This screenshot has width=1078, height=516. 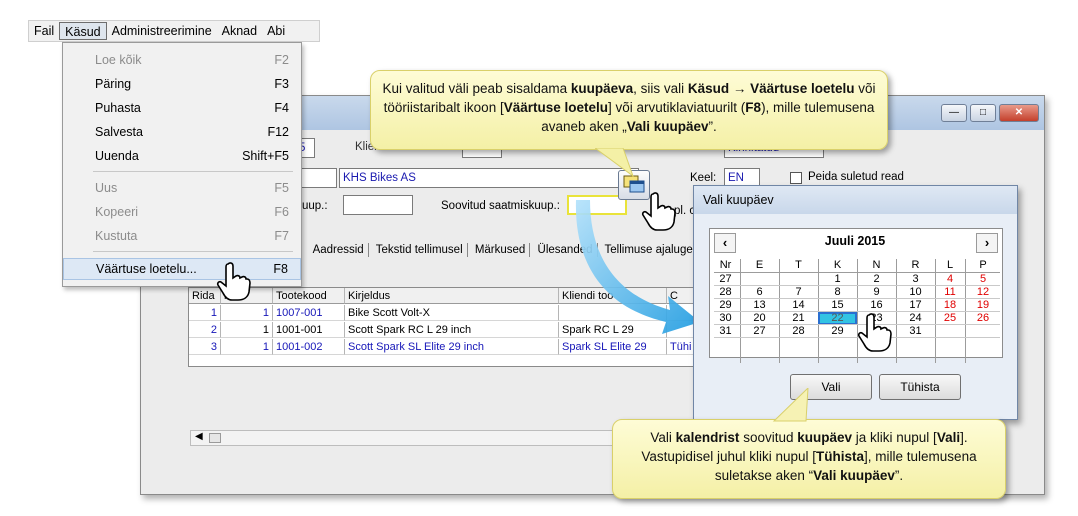 I want to click on tuhista-button: Tühista, so click(x=920, y=387).